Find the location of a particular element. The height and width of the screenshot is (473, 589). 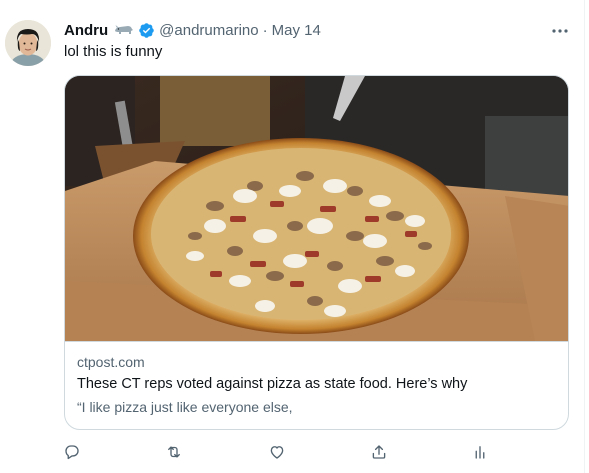

verified-badge-icon is located at coordinates (146, 30).